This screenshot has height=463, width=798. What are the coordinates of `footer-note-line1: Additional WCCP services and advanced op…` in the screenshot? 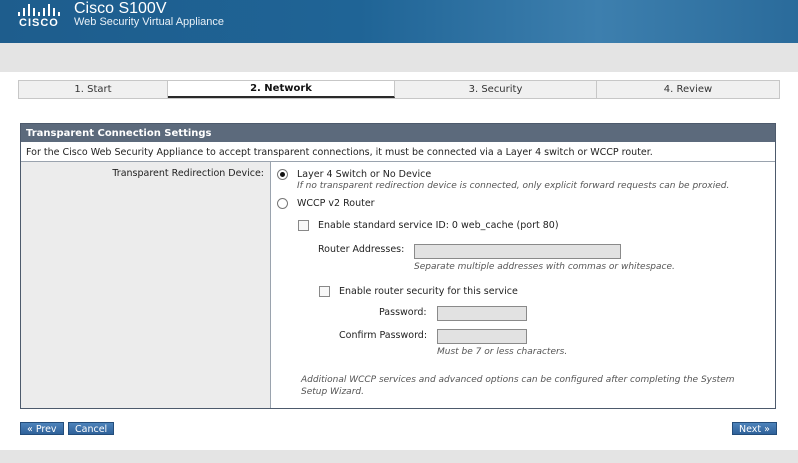 It's located at (518, 380).